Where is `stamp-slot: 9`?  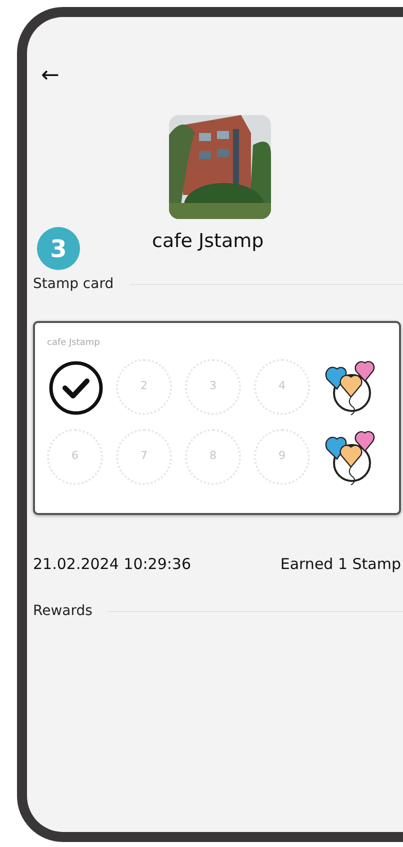
stamp-slot: 9 is located at coordinates (282, 456).